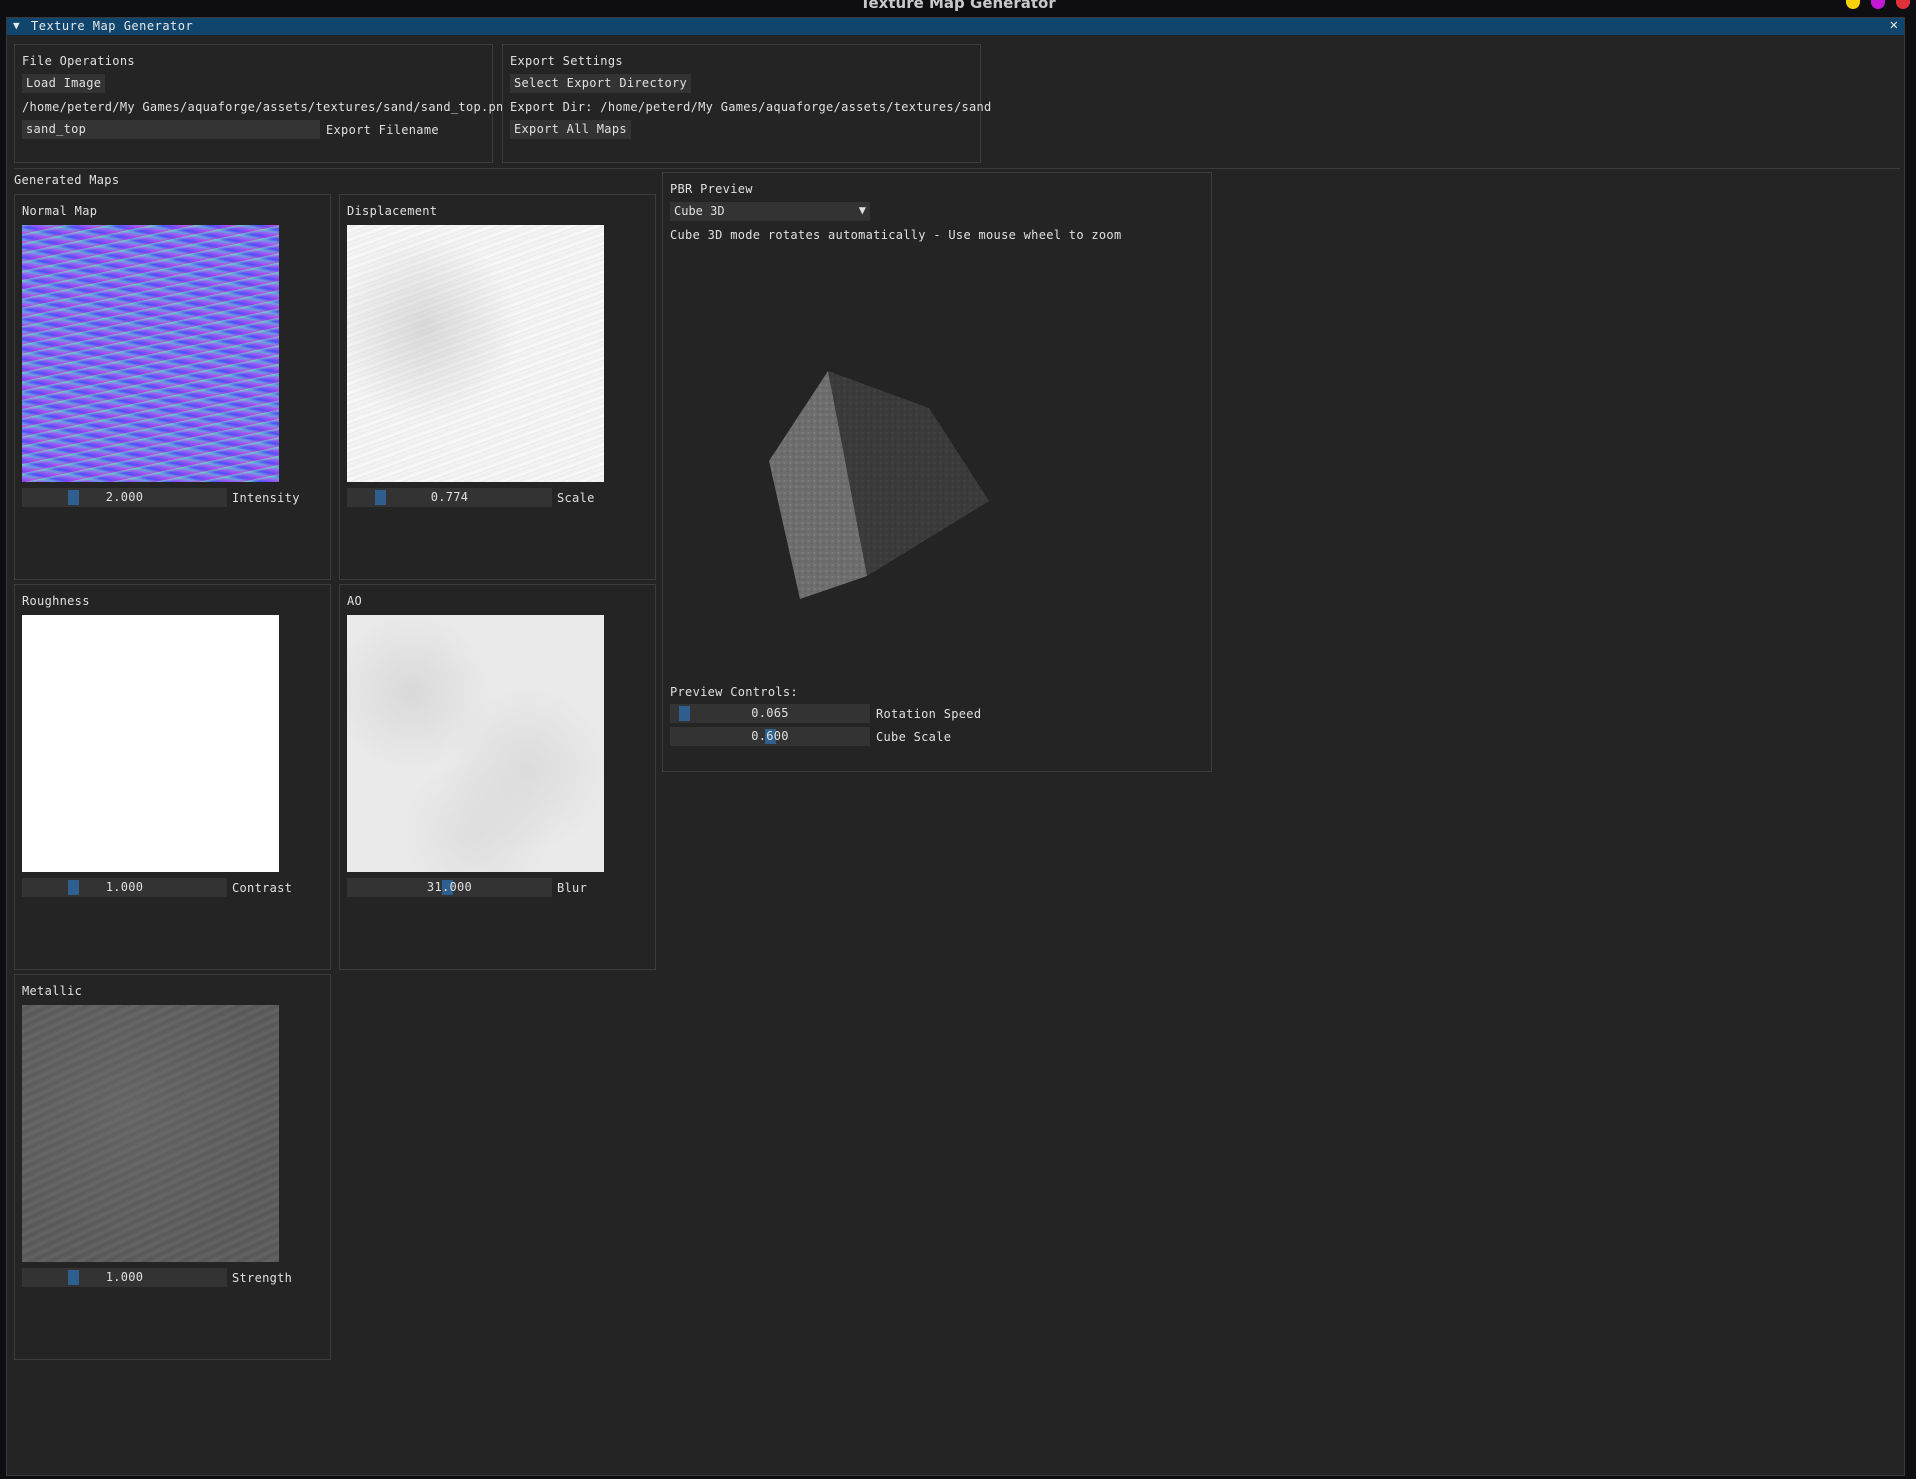 Image resolution: width=1916 pixels, height=1479 pixels. Describe the element at coordinates (67, 180) in the screenshot. I see `generated-maps-title: Generated Maps` at that location.